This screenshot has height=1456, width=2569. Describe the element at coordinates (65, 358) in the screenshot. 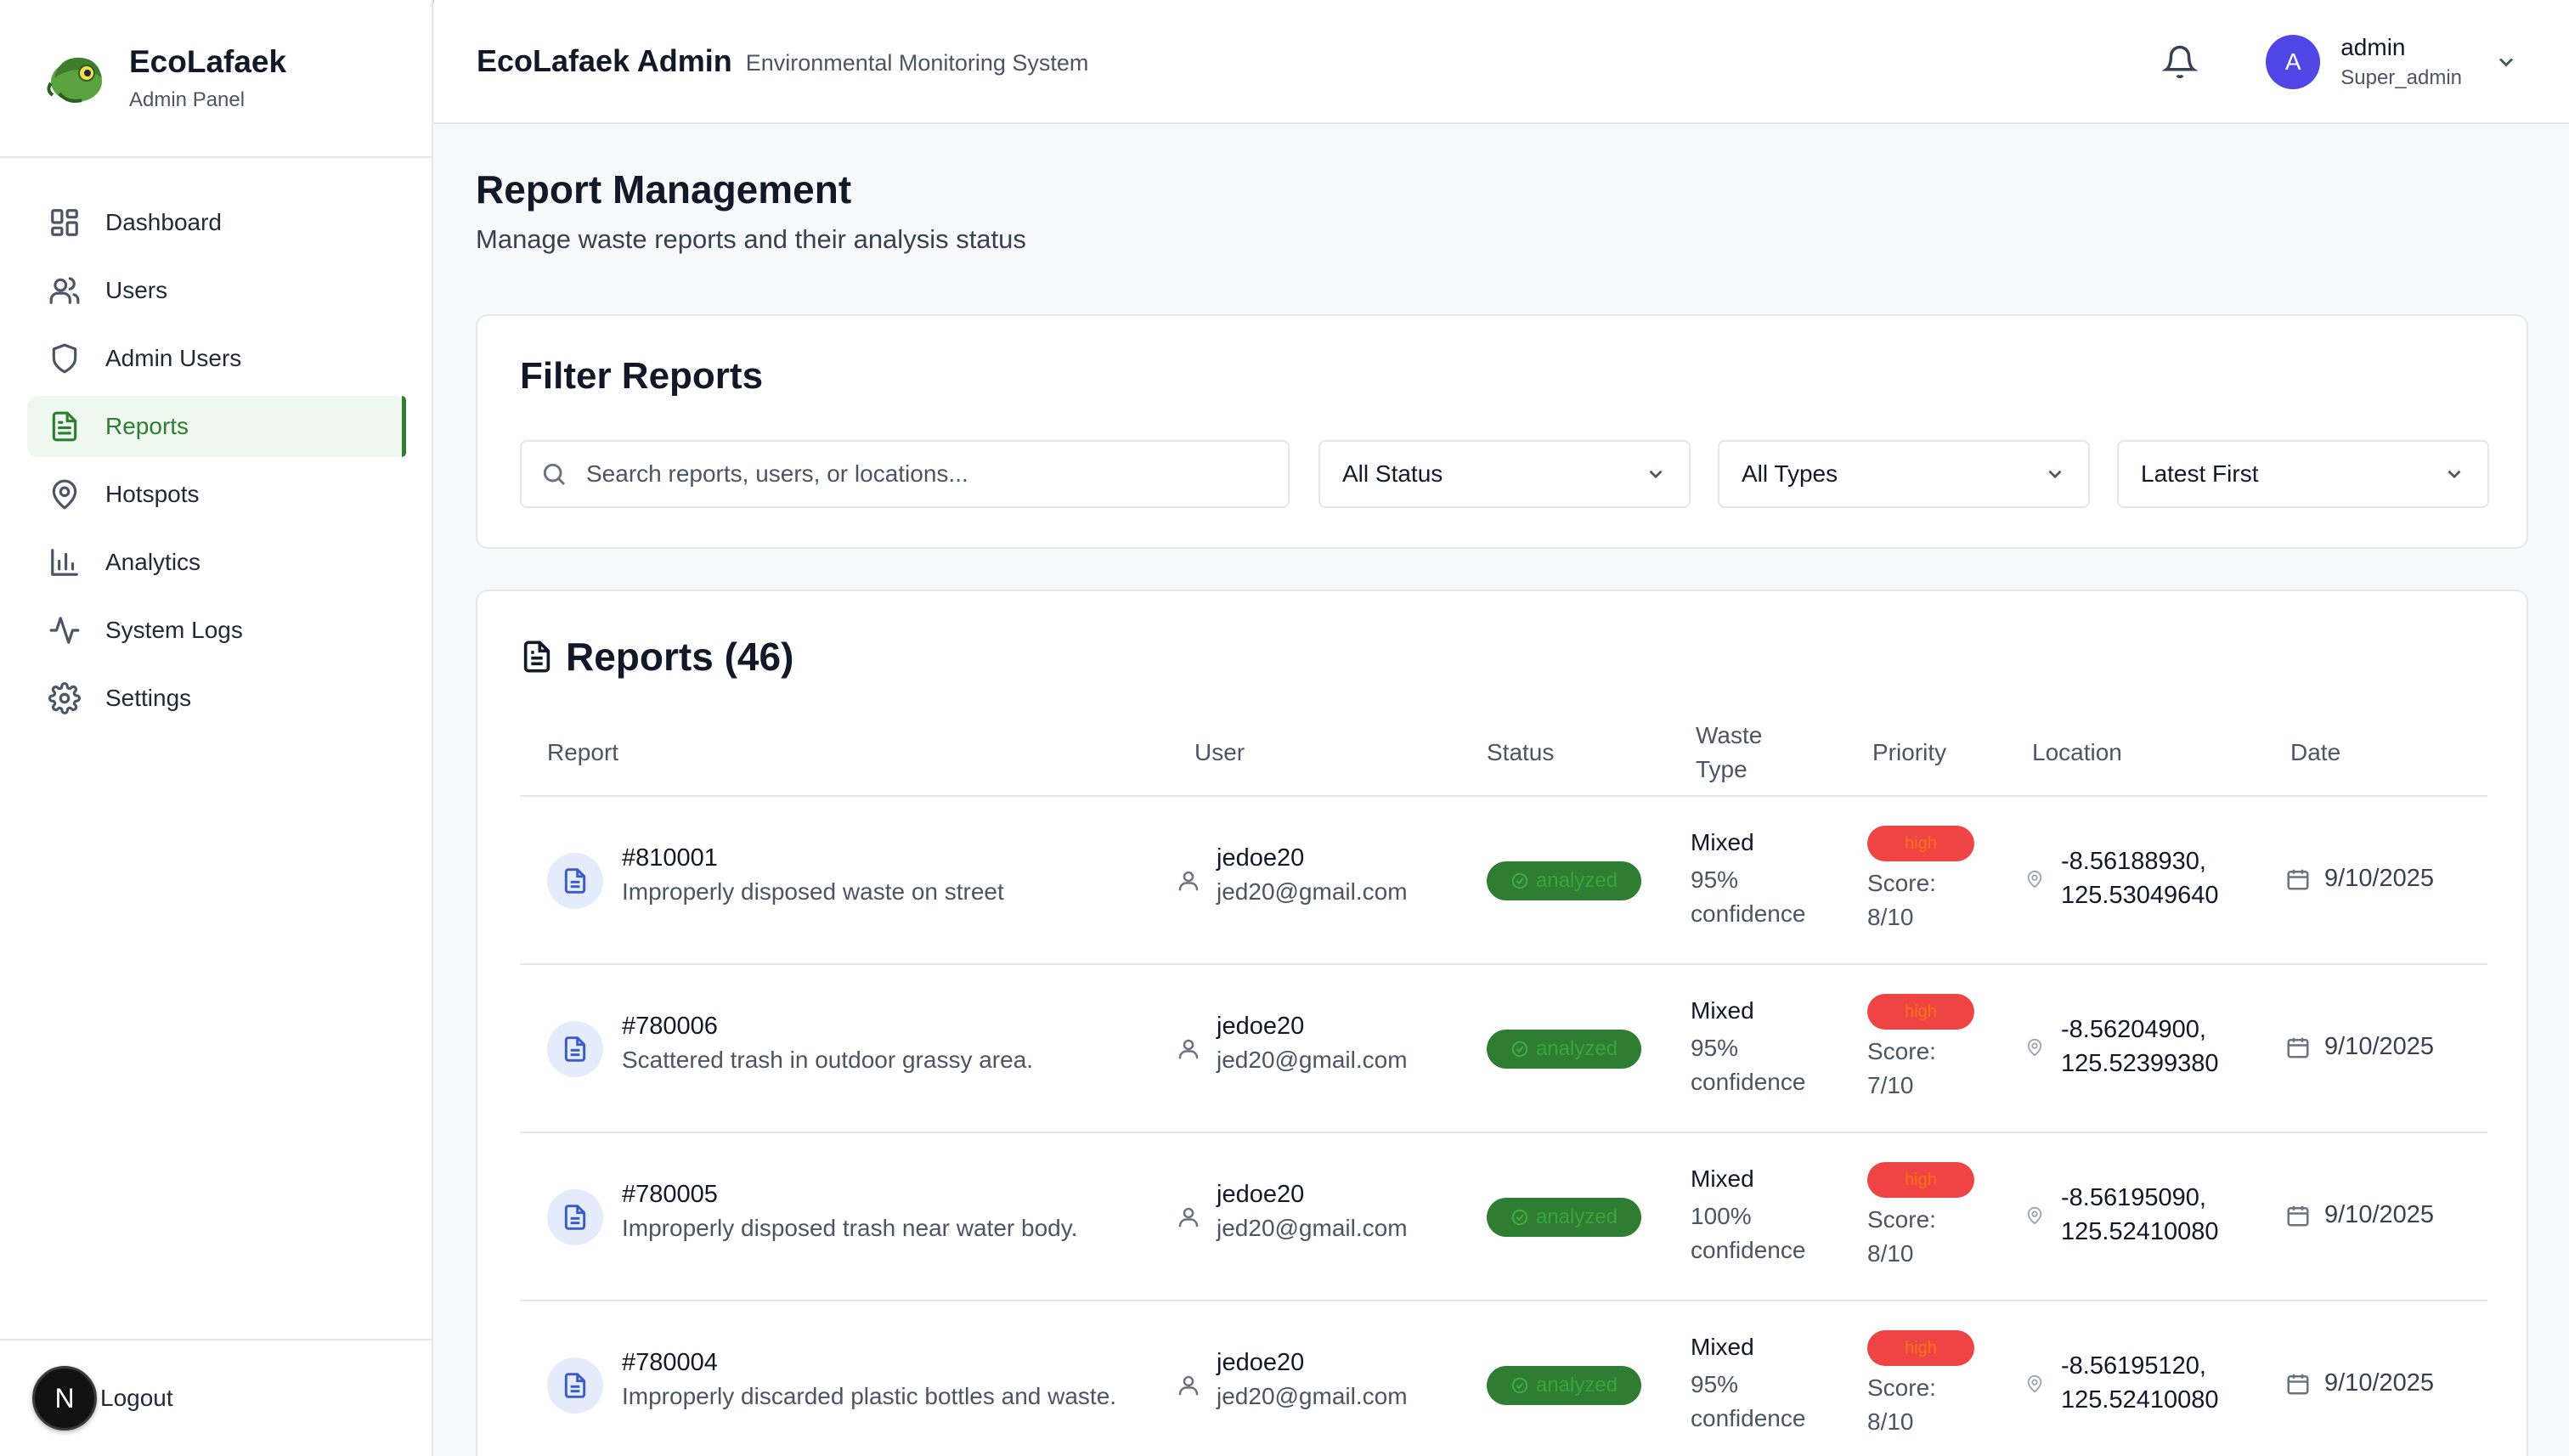

I see `shield-icon` at that location.